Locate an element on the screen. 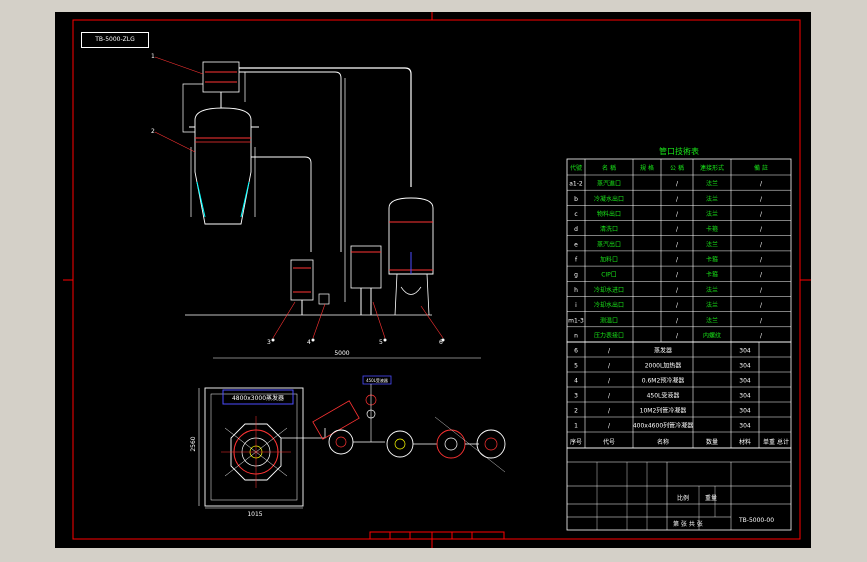 The image size is (867, 562). sheet-label: 第 张 共 张 is located at coordinates (688, 524).